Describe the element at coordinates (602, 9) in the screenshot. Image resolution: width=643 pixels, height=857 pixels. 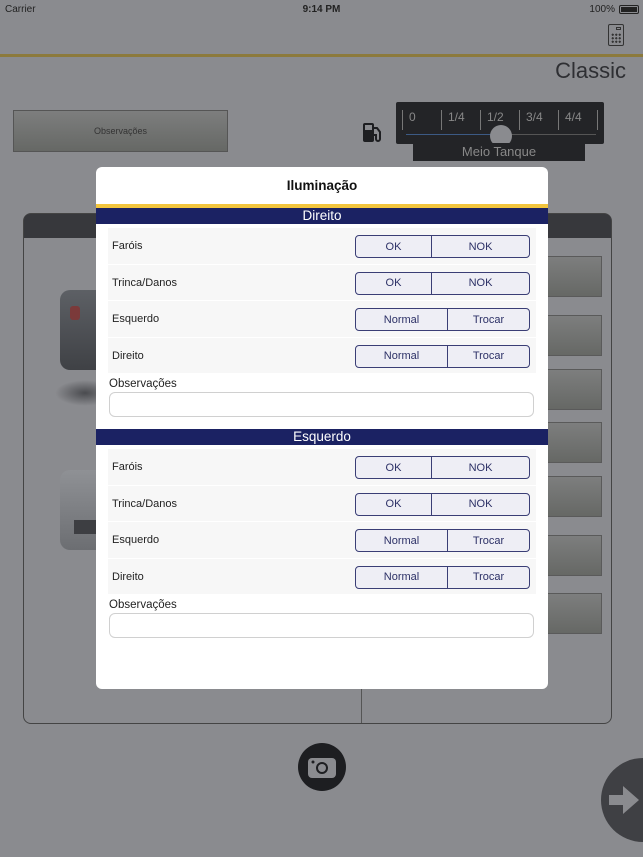
I see `battery-percent: 100%` at that location.